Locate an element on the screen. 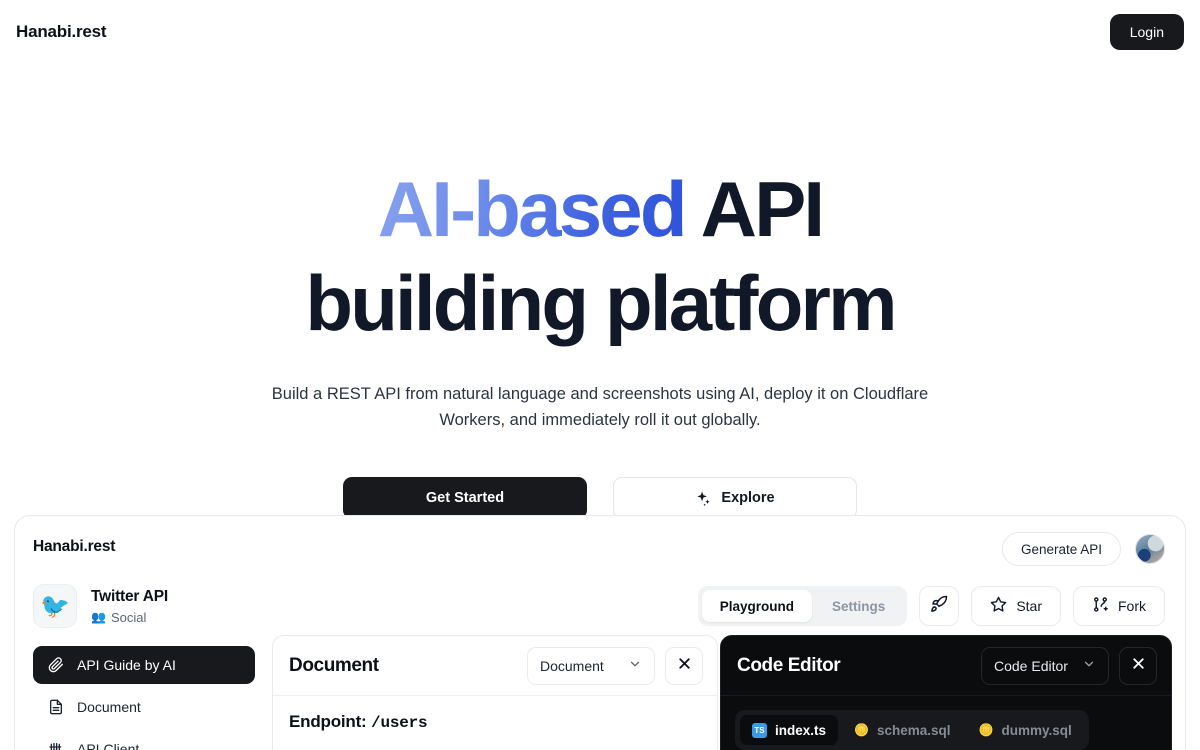 This screenshot has height=750, width=1200. document-panel-select: Document is located at coordinates (591, 665).